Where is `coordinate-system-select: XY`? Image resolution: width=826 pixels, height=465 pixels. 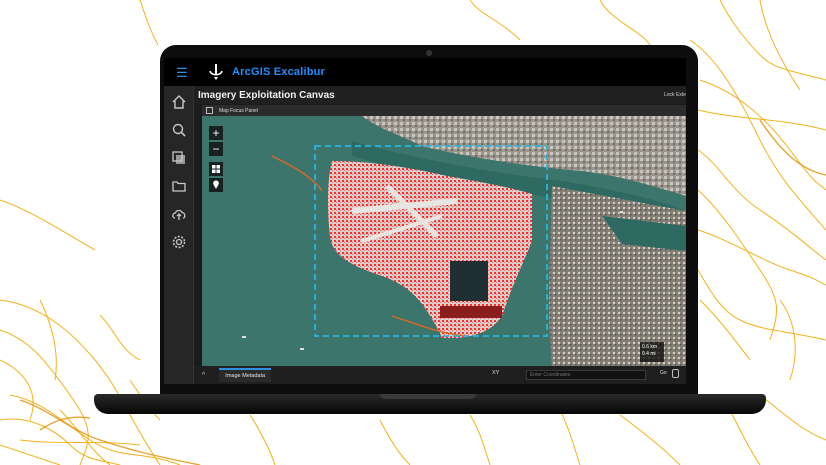
coordinate-system-select: XY is located at coordinates (495, 373).